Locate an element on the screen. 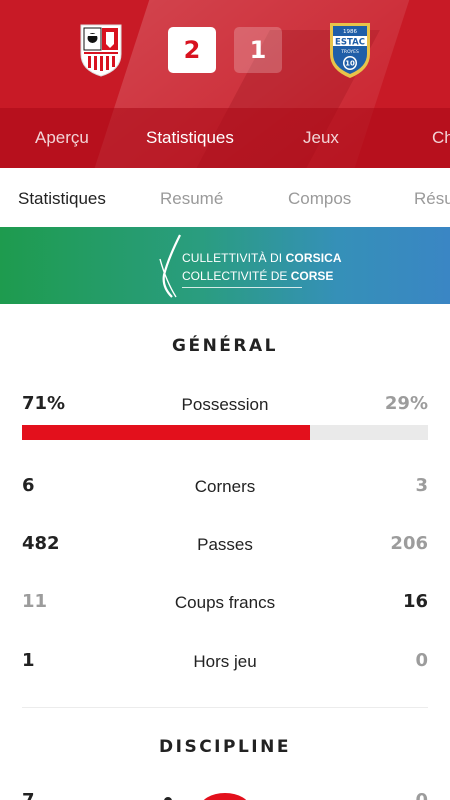 This screenshot has width=450, height=800. possession-bar is located at coordinates (225, 432).